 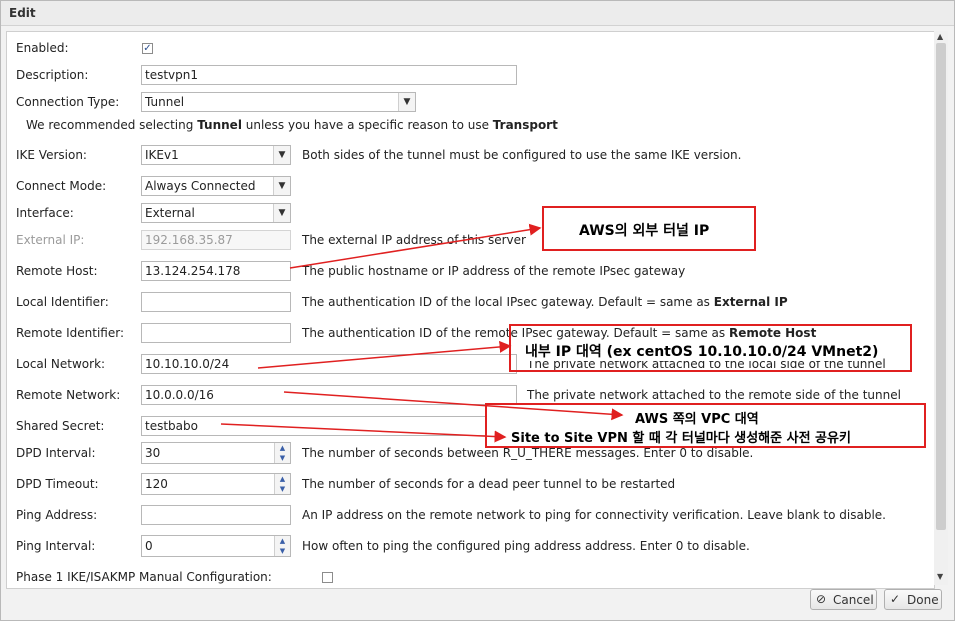 I want to click on connect-mode-label: Connect Mode:, so click(x=61, y=186).